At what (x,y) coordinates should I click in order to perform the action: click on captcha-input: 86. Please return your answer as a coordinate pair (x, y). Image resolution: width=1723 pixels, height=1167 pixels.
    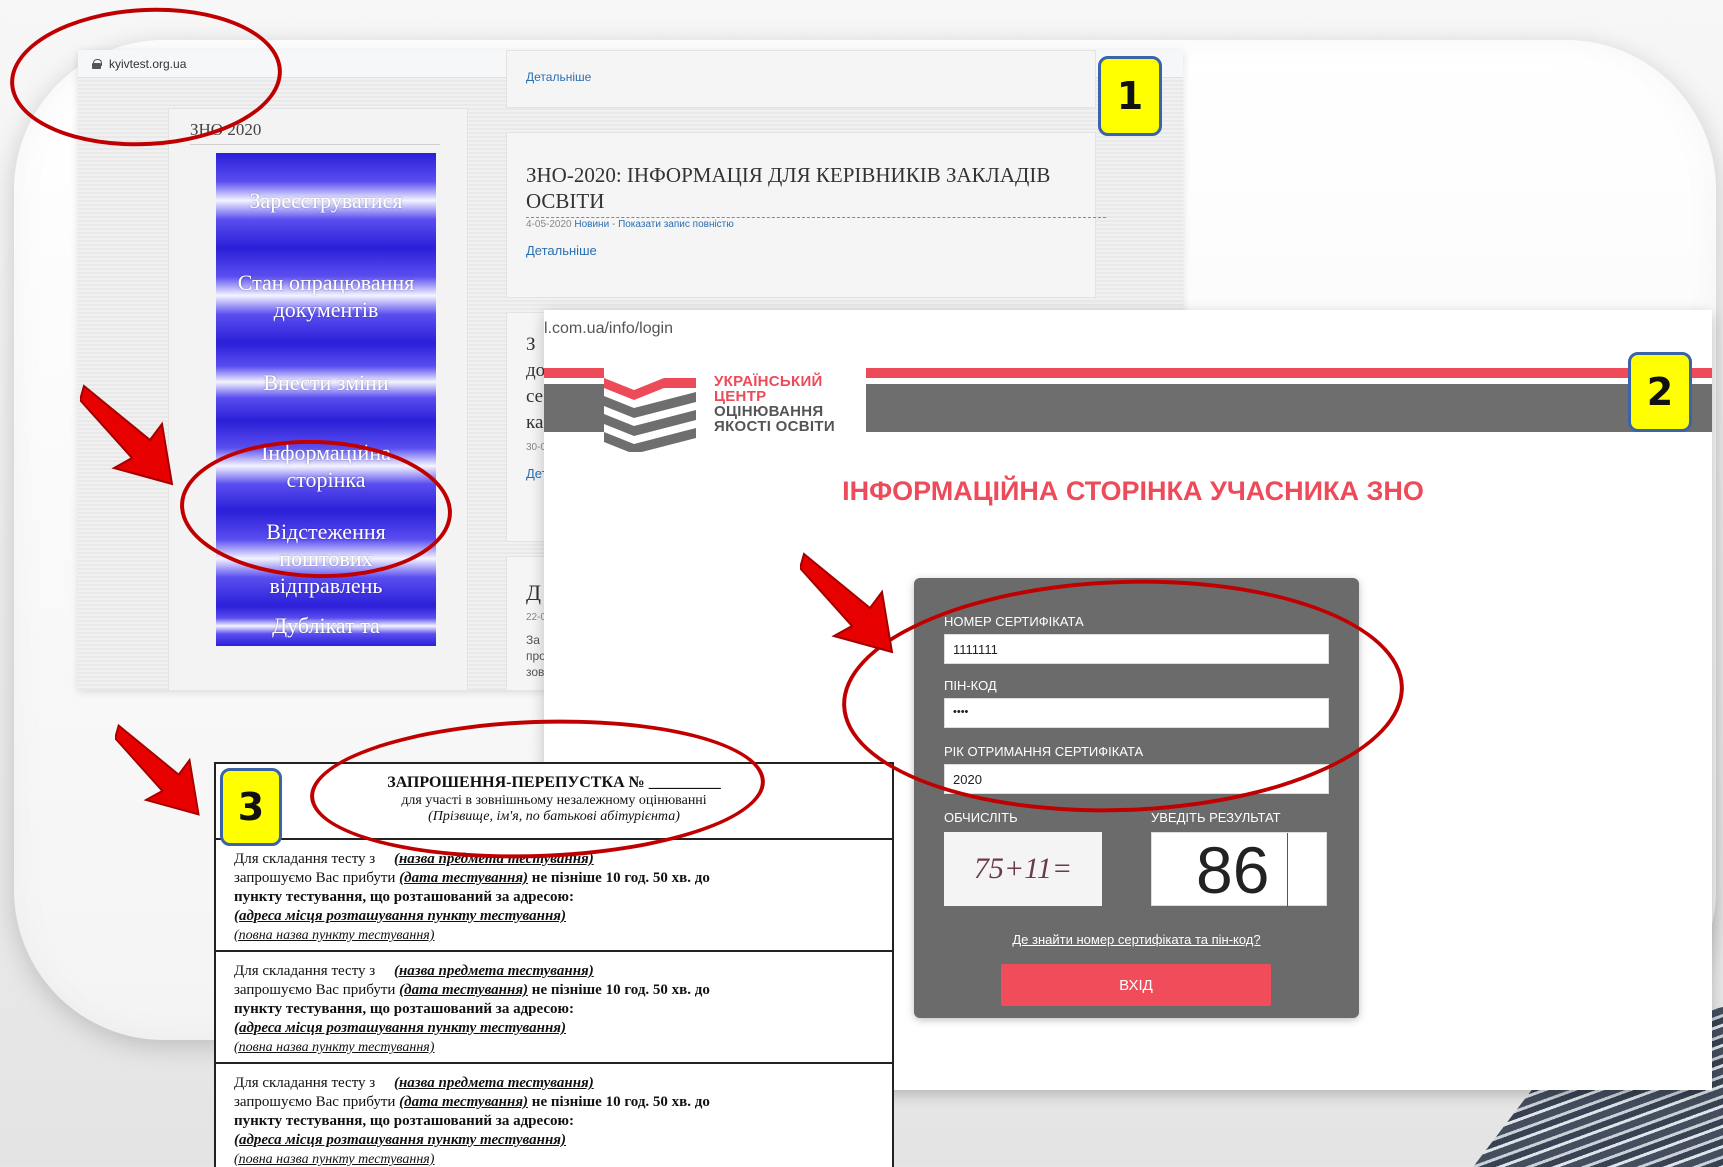
    Looking at the image, I should click on (1239, 869).